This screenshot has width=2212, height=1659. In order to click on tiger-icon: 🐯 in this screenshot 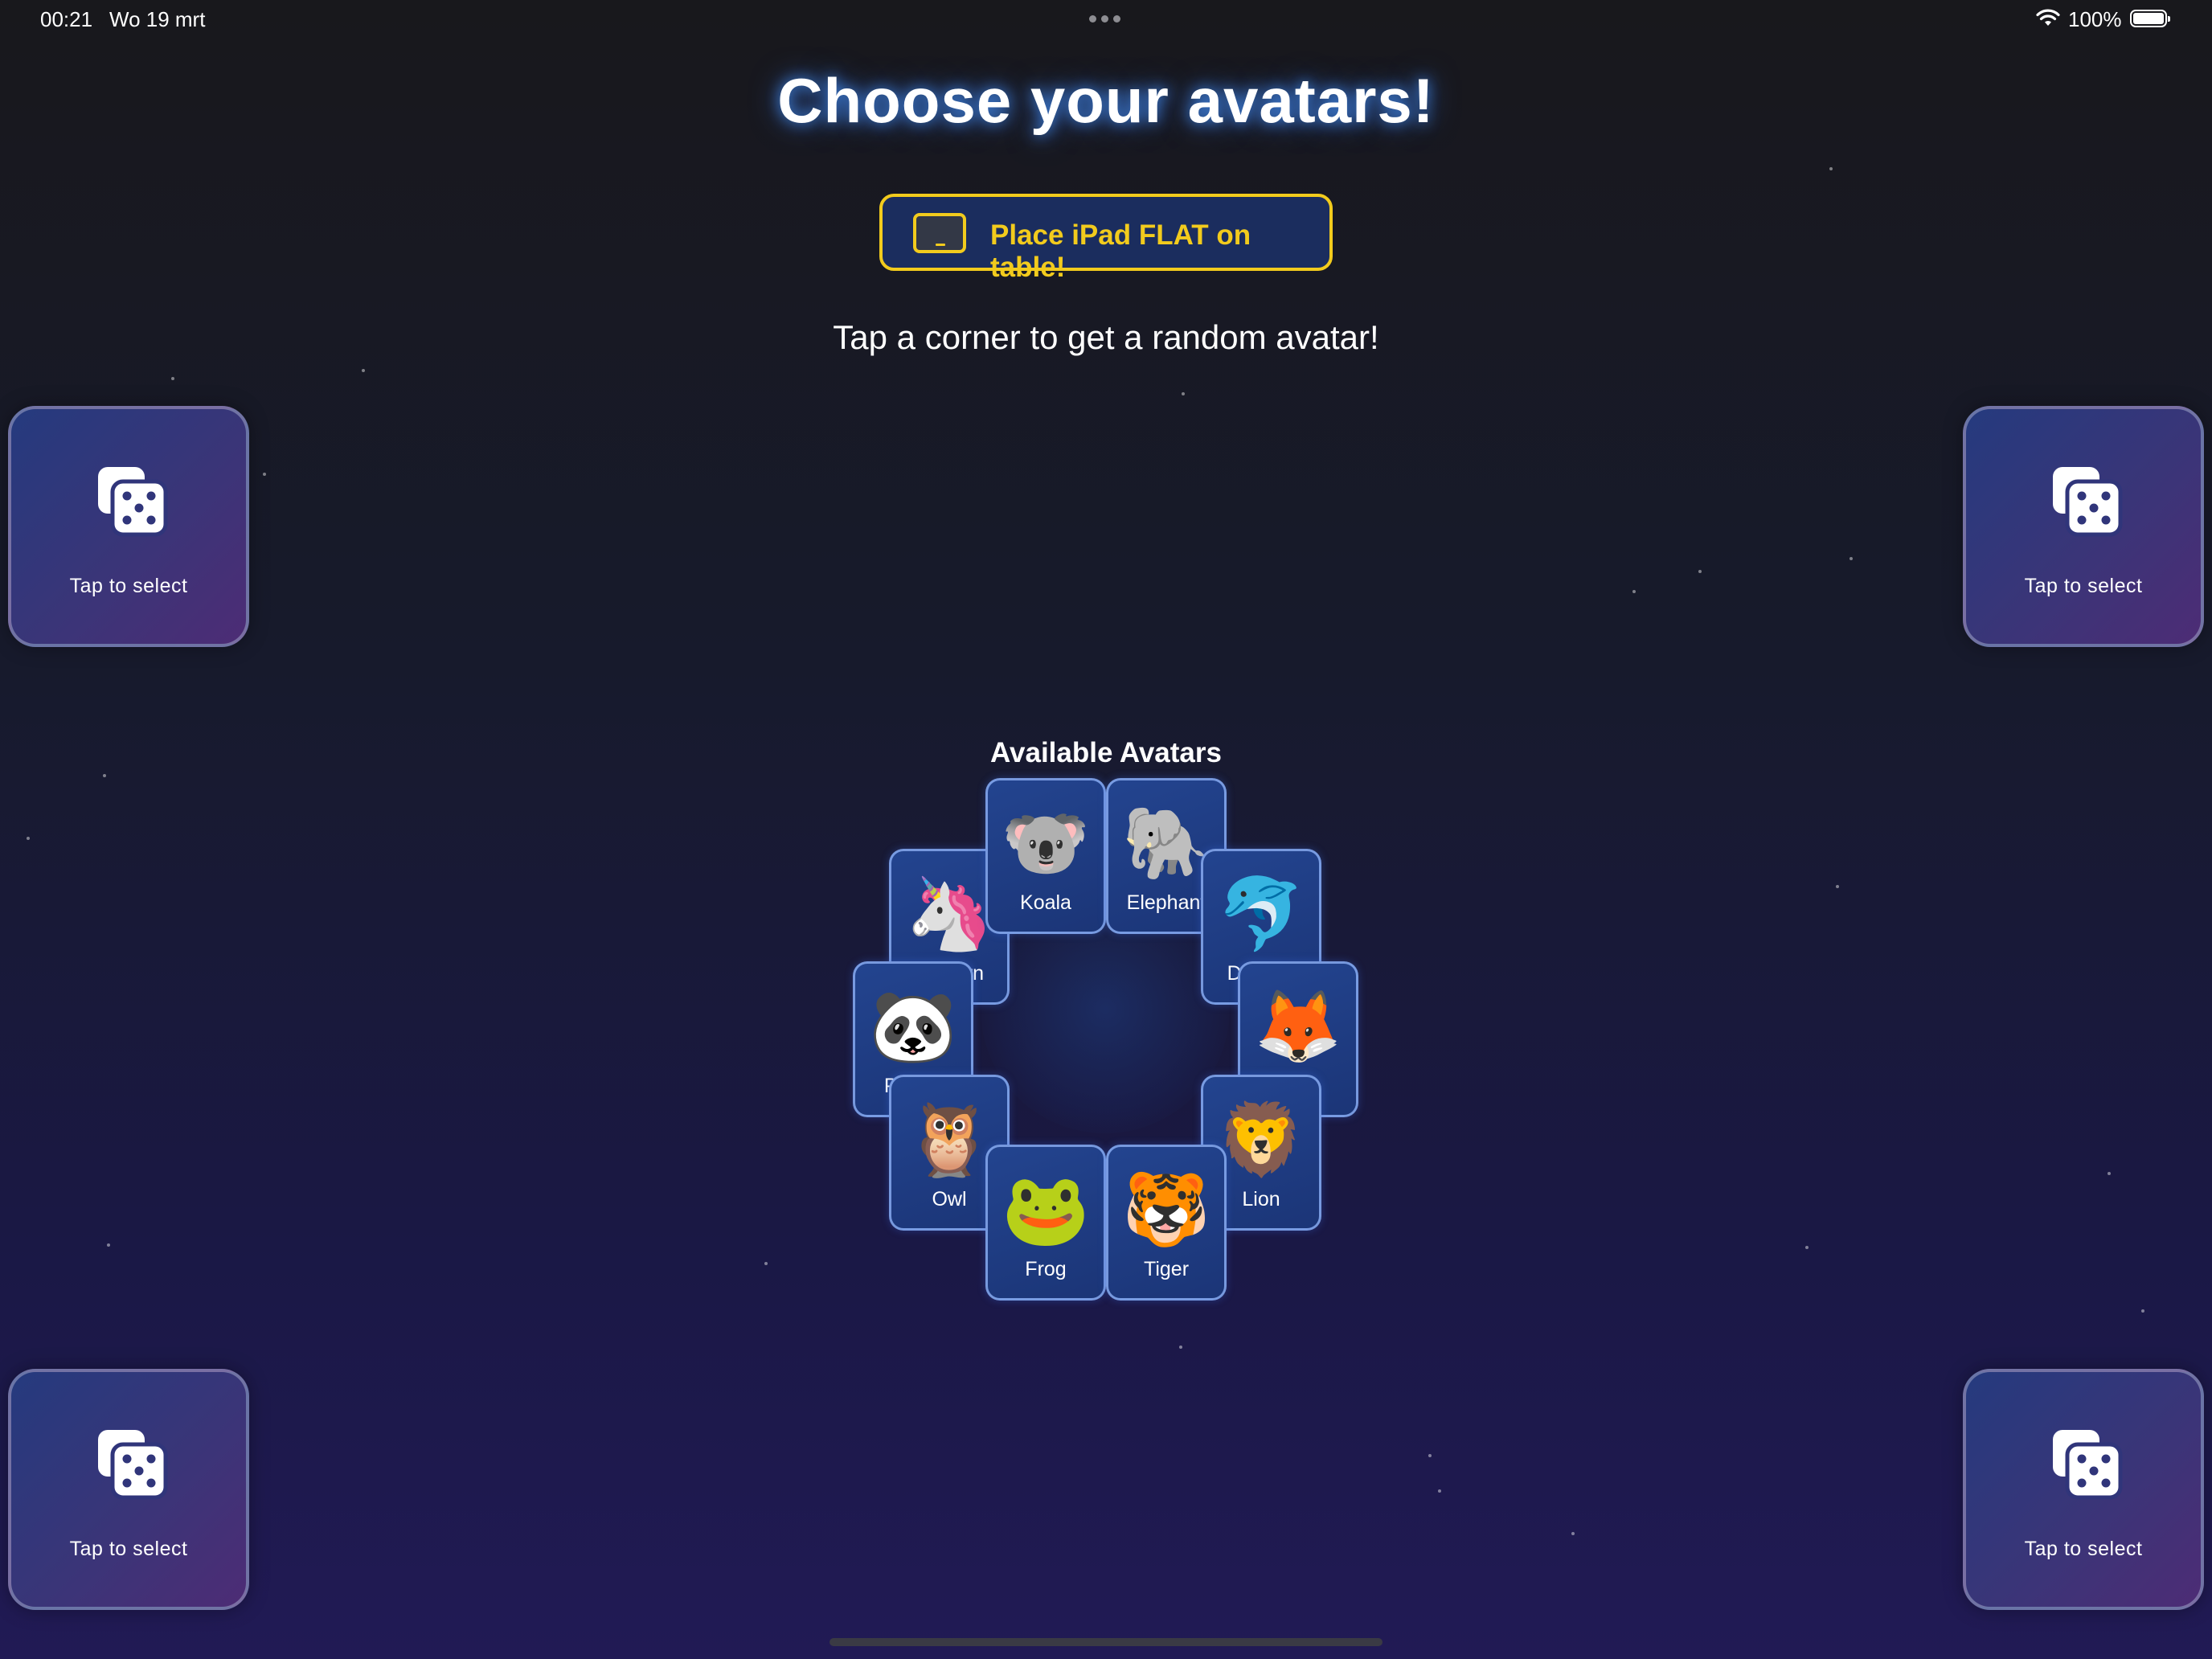, I will do `click(1166, 1209)`.